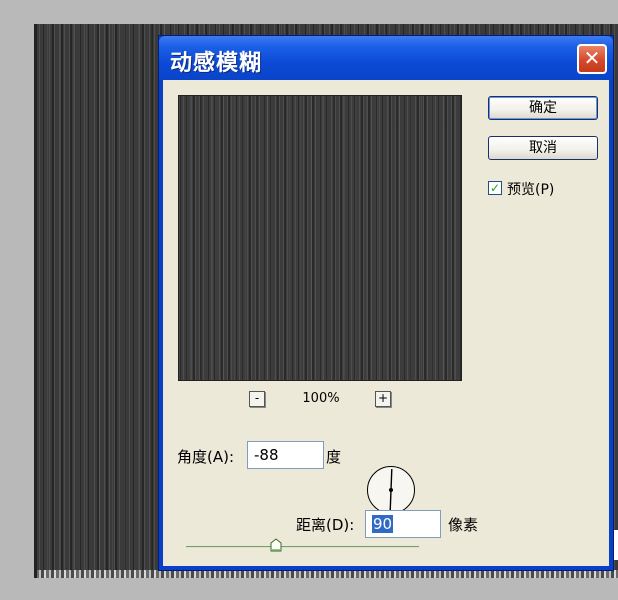 The image size is (618, 600). I want to click on distance-input: 90, so click(403, 524).